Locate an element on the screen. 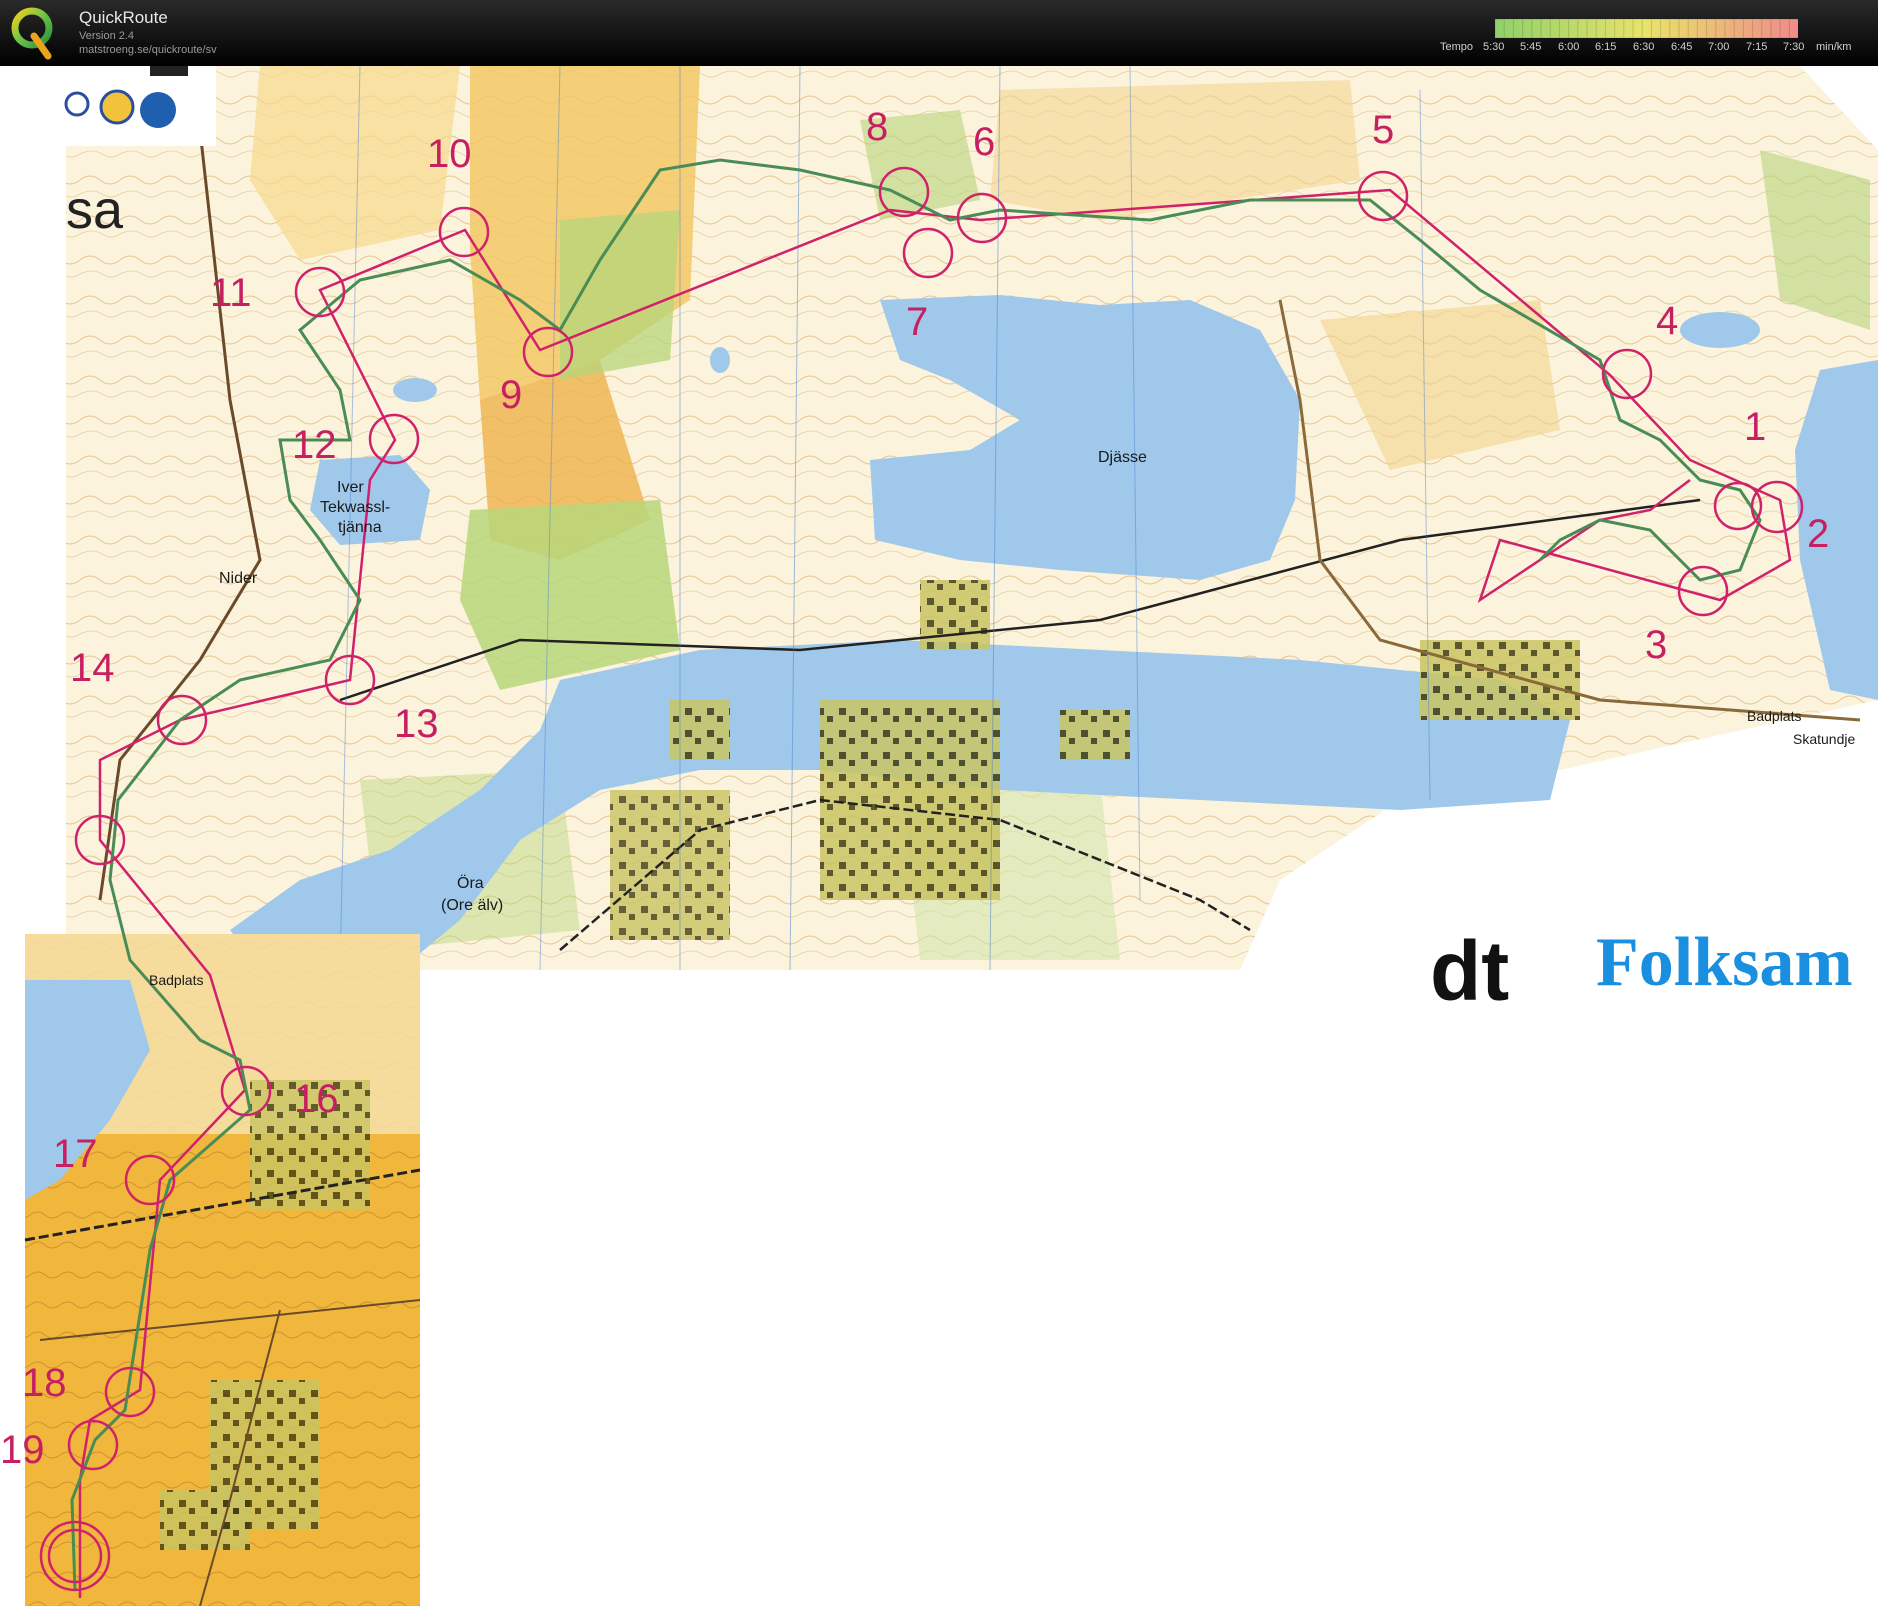 The width and height of the screenshot is (1878, 1606). place-name: Öra is located at coordinates (470, 883).